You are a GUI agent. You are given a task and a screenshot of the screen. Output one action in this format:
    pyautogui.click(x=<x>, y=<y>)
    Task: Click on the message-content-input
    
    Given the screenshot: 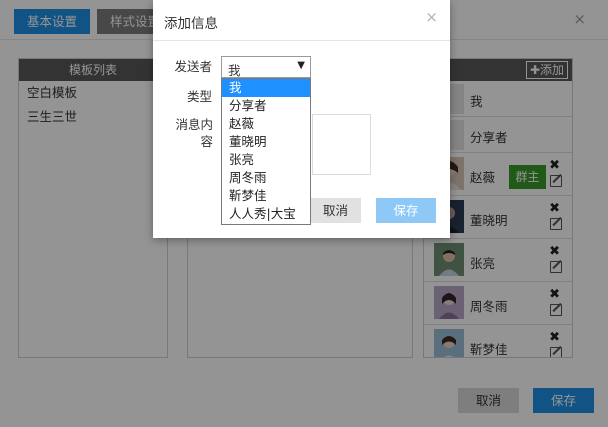 What is the action you would take?
    pyautogui.click(x=341, y=144)
    